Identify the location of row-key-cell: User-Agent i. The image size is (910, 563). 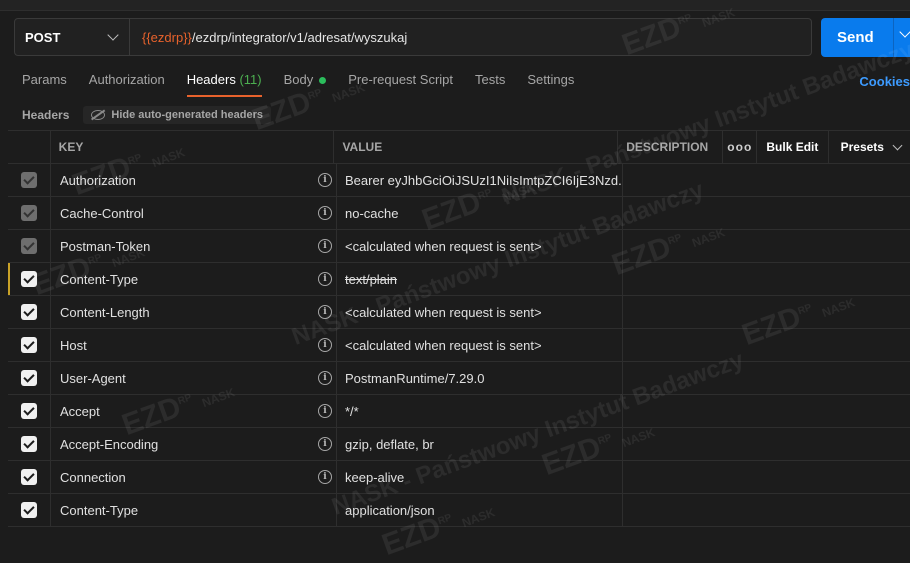
(194, 378).